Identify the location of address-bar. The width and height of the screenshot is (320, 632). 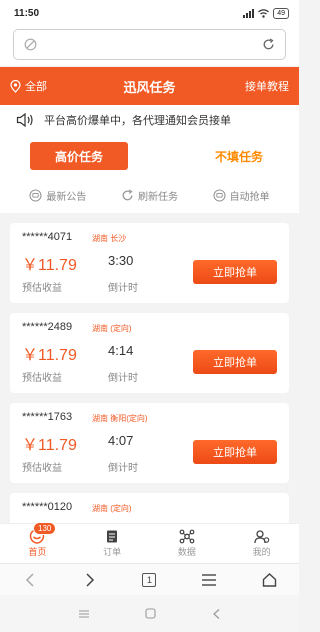
(149, 44).